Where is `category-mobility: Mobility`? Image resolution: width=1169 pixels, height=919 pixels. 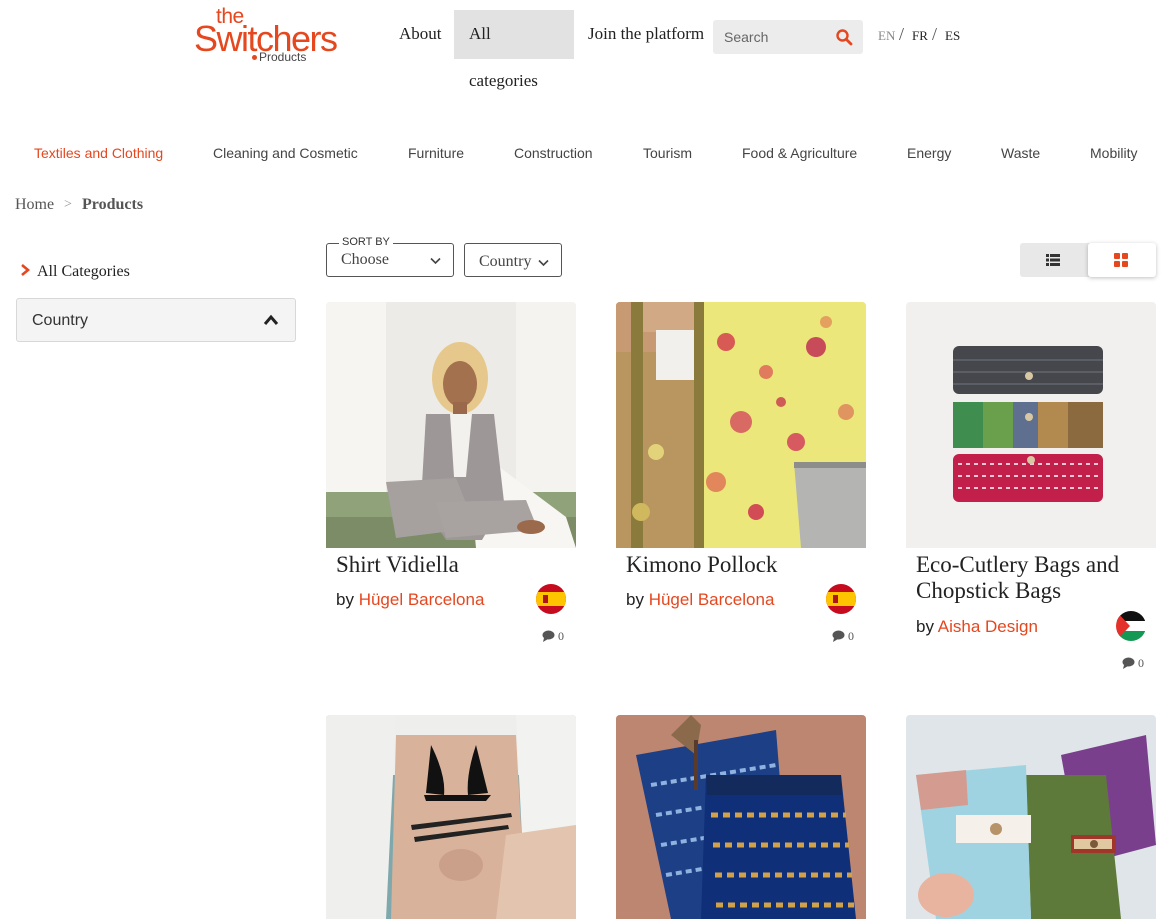 category-mobility: Mobility is located at coordinates (1113, 153).